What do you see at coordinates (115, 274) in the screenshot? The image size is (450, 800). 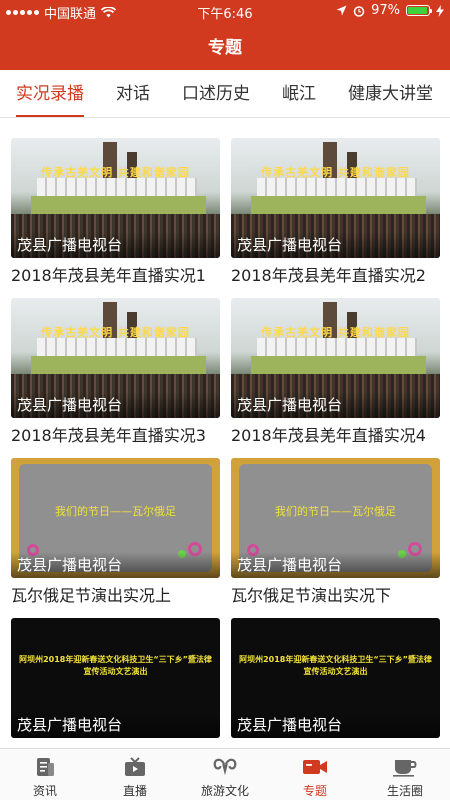 I see `video-title: 2018年茂县羌年直播实况1` at bounding box center [115, 274].